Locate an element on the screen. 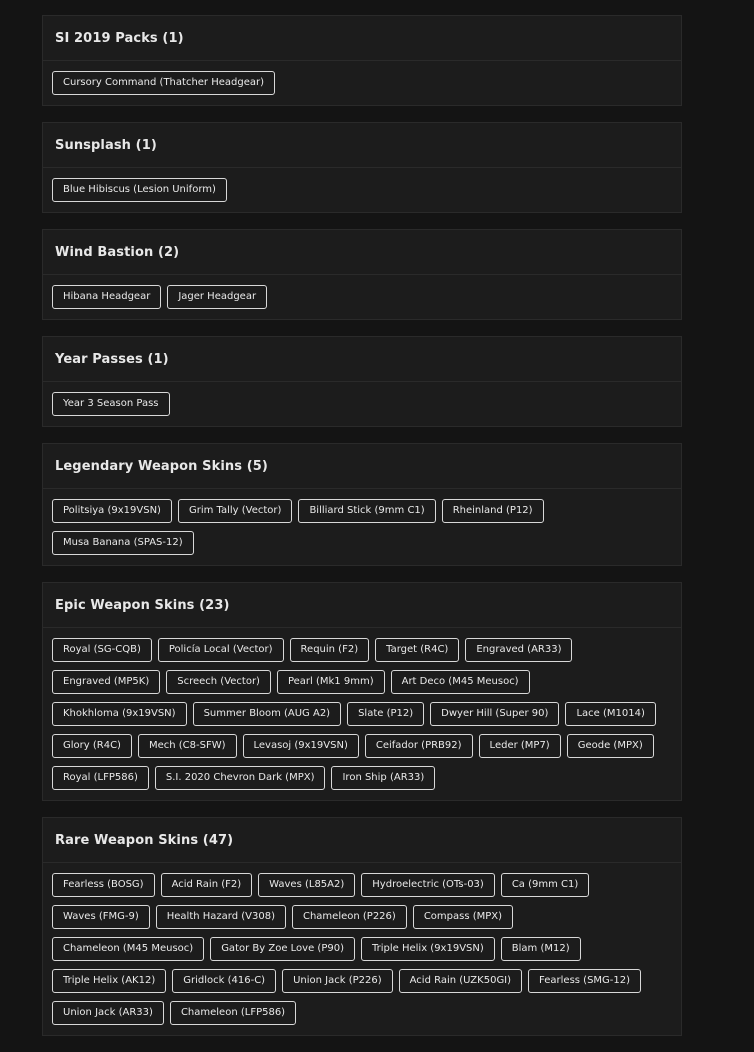  item-chip: Gator By Zoe Love (P90) is located at coordinates (282, 949).